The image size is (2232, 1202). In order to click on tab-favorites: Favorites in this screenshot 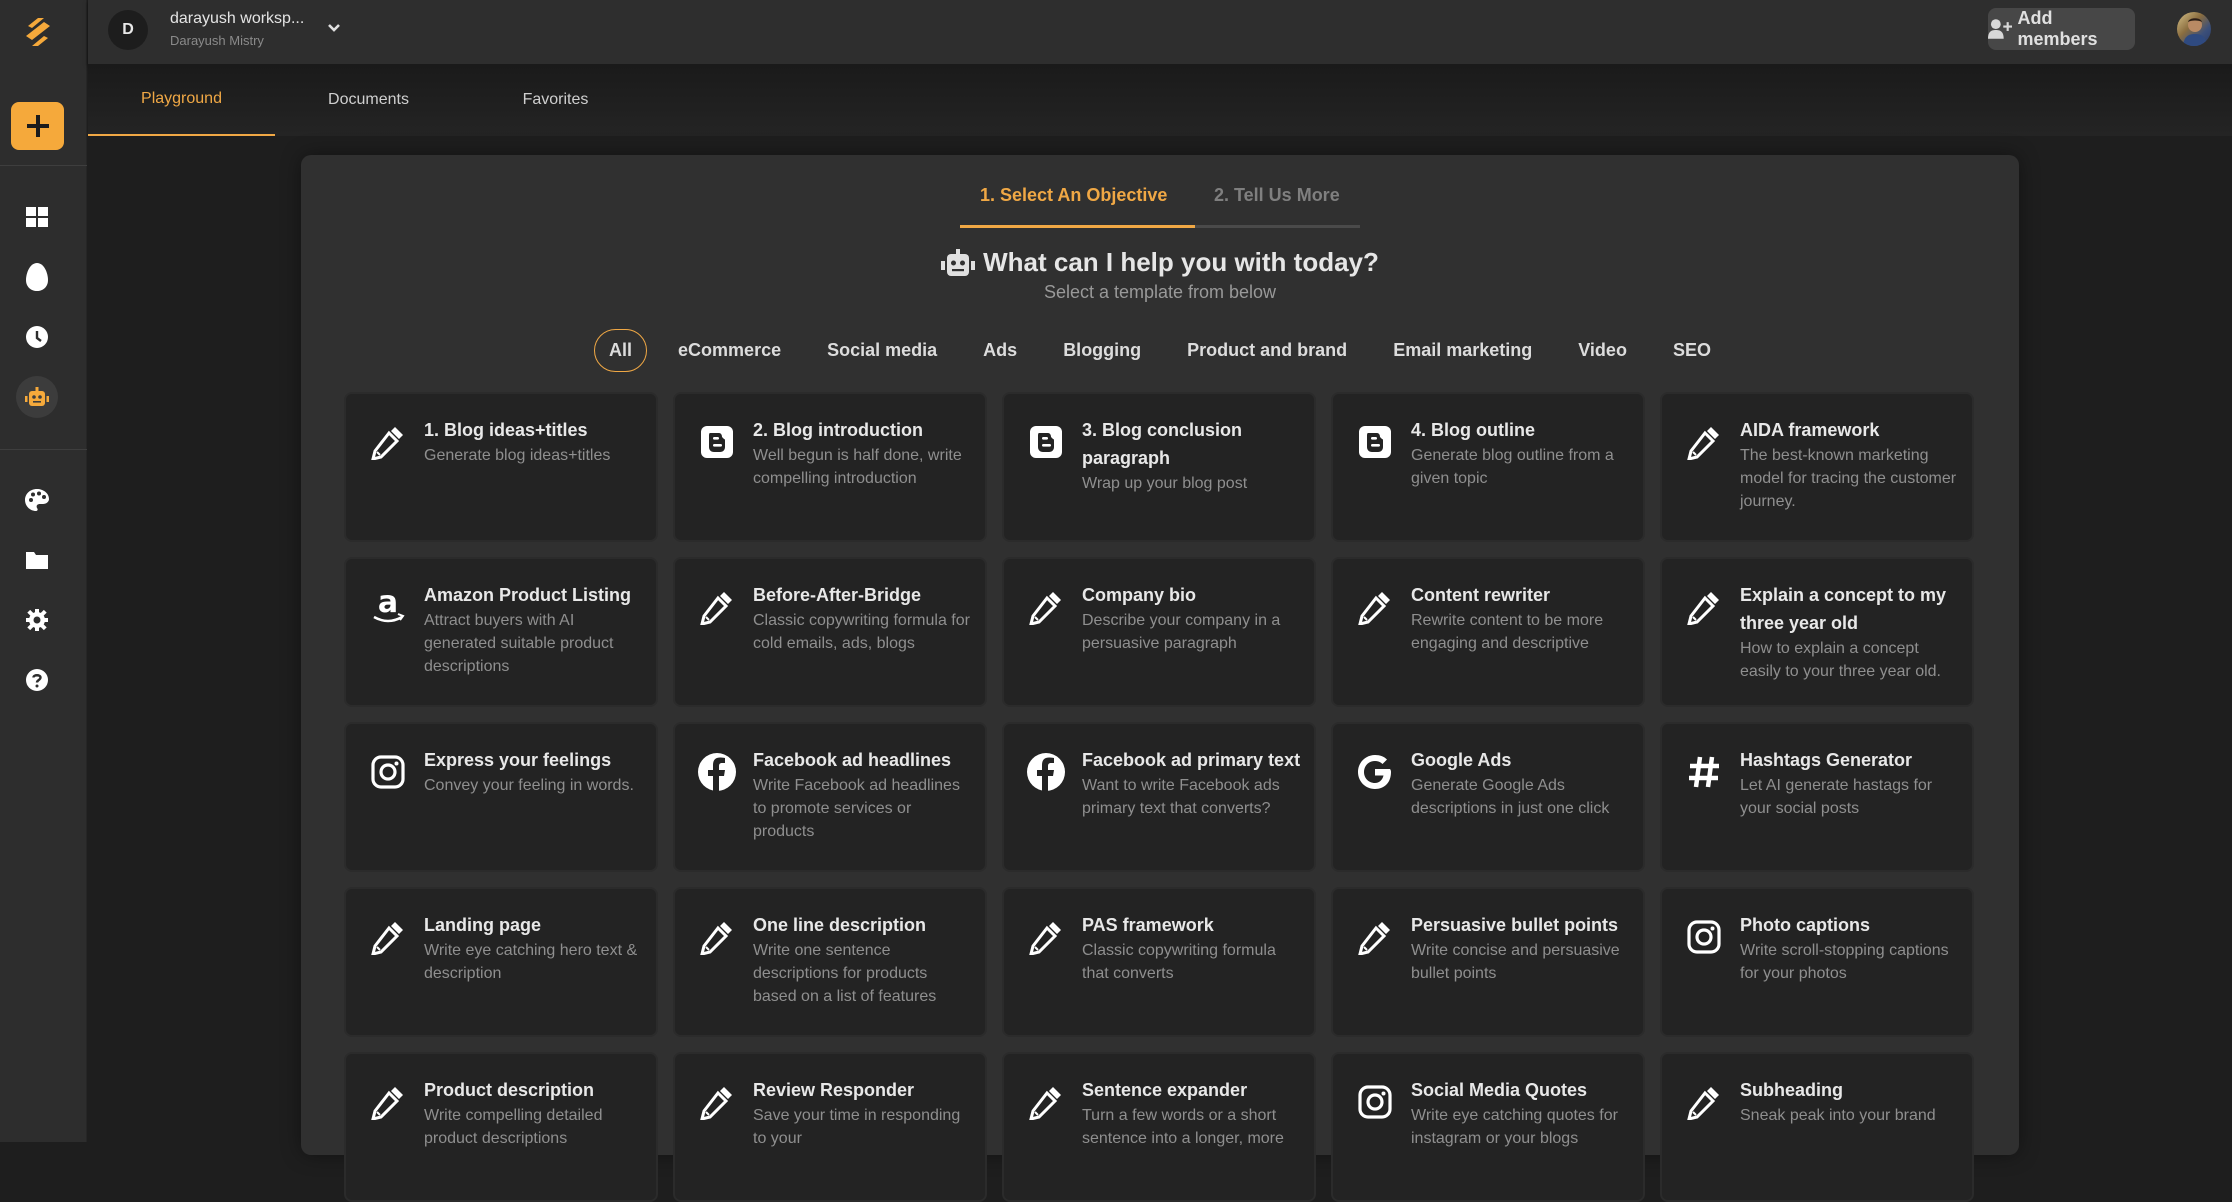, I will do `click(555, 100)`.